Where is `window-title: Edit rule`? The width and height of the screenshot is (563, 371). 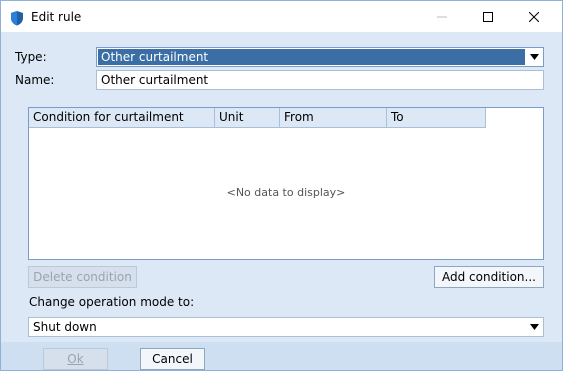
window-title: Edit rule is located at coordinates (56, 17).